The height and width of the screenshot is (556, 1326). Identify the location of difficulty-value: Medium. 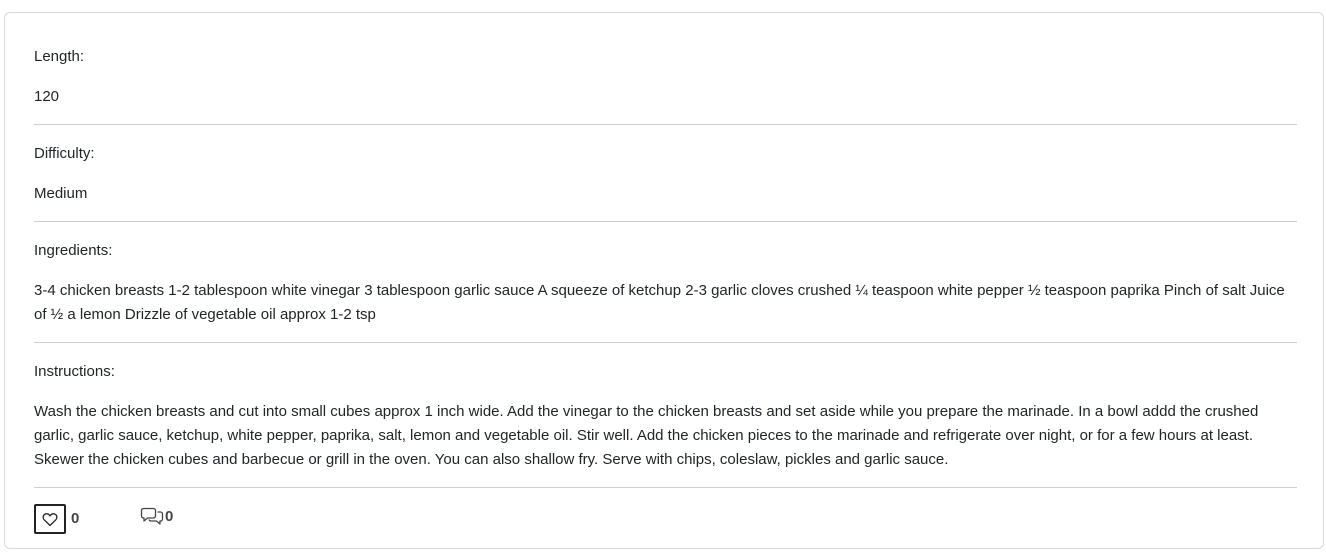
(61, 193).